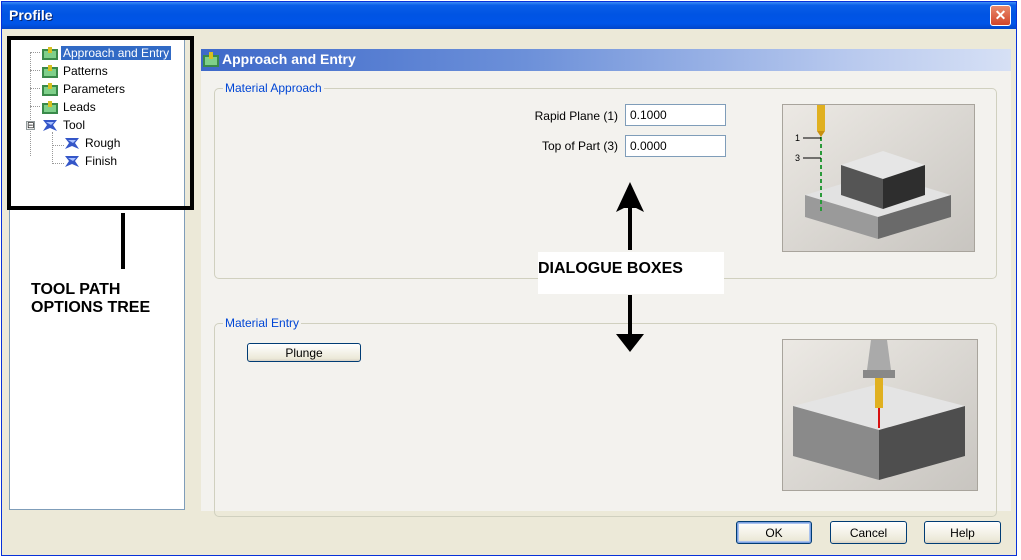 This screenshot has width=1021, height=560. What do you see at coordinates (878, 178) in the screenshot?
I see `approach-preview-image: 1 3` at bounding box center [878, 178].